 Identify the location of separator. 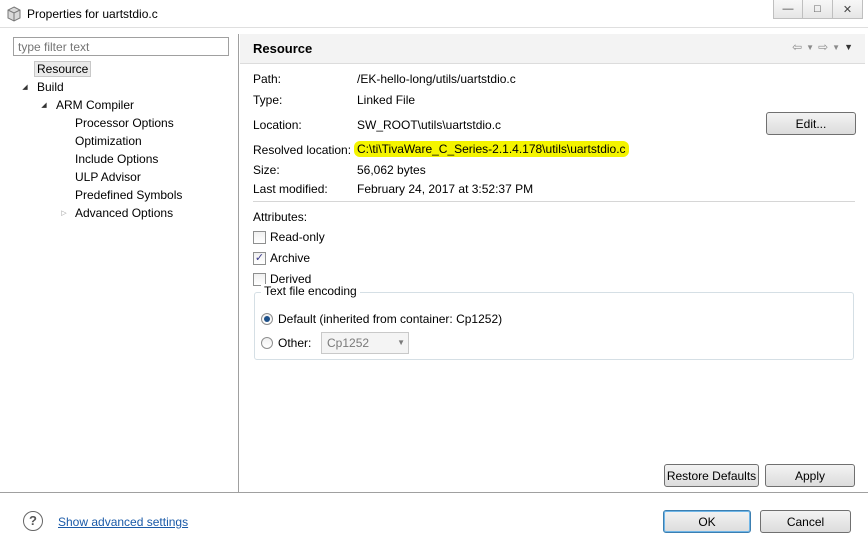
(554, 201).